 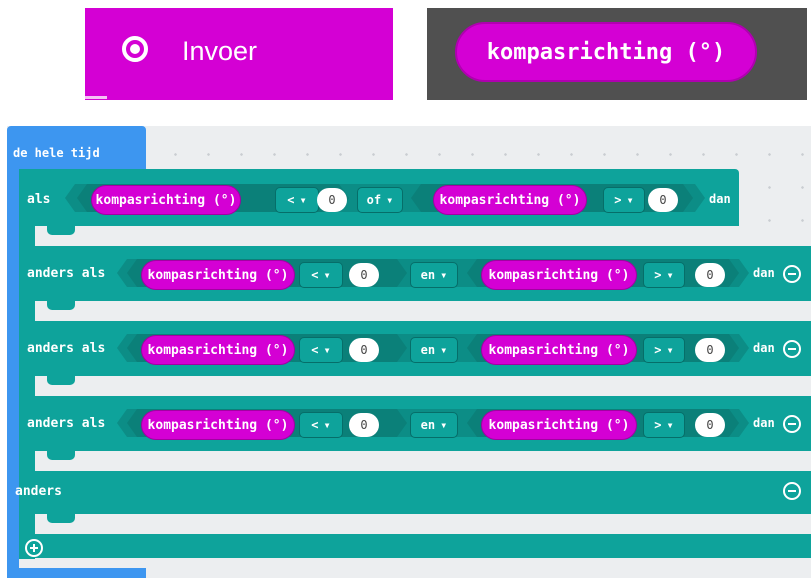 What do you see at coordinates (13, 374) in the screenshot?
I see `forever-block-side` at bounding box center [13, 374].